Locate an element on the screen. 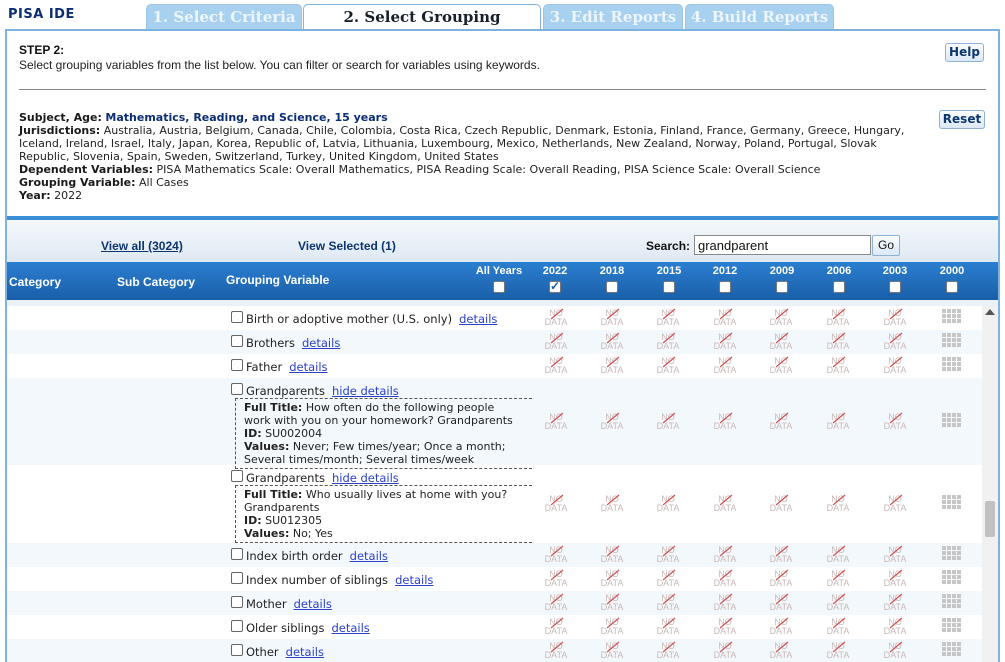  search-input is located at coordinates (782, 245).